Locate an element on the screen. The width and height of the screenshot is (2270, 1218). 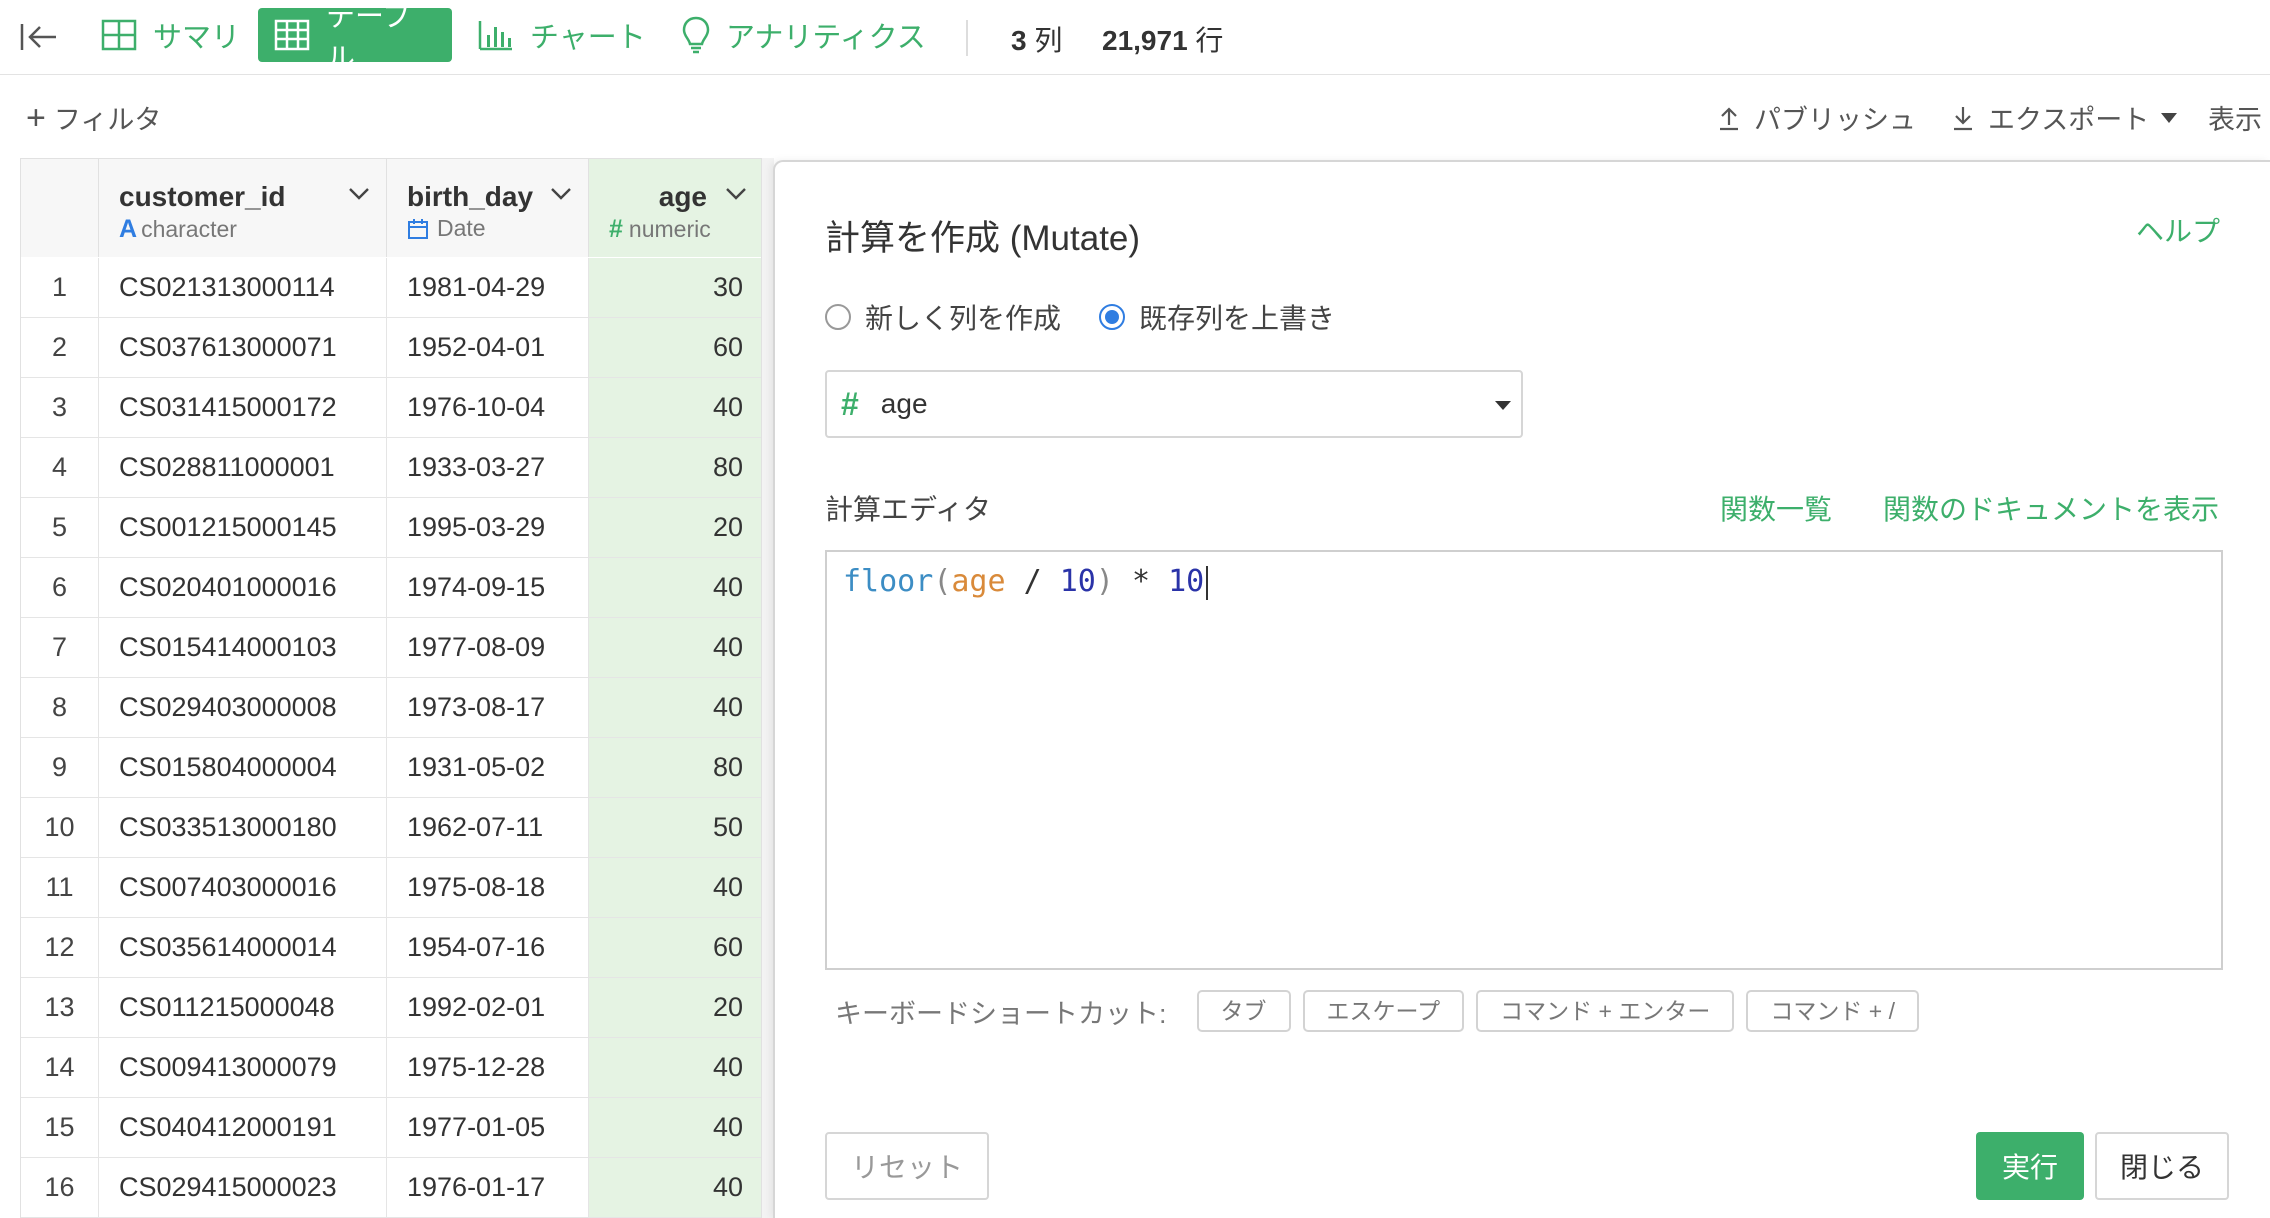
column-select-dropdown: # age is located at coordinates (1174, 404).